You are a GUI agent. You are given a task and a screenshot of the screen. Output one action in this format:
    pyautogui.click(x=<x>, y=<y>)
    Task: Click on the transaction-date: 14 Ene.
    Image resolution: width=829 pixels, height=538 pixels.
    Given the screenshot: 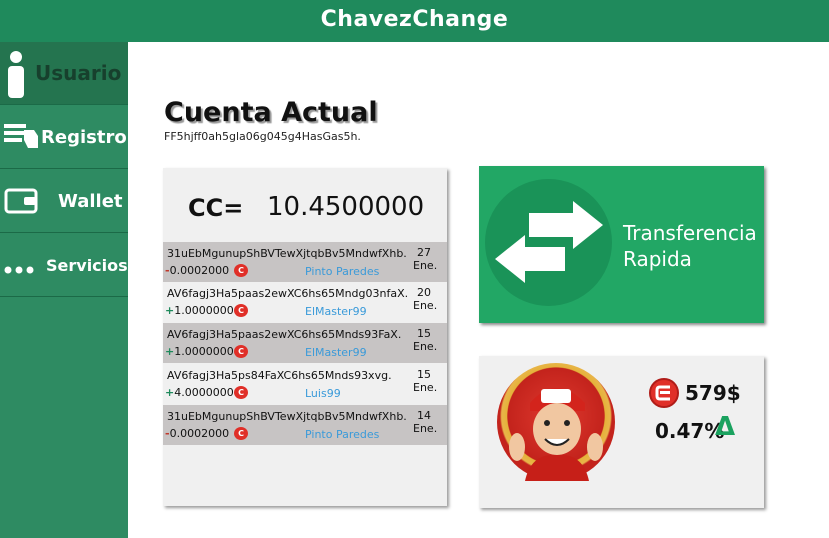 What is the action you would take?
    pyautogui.click(x=425, y=422)
    